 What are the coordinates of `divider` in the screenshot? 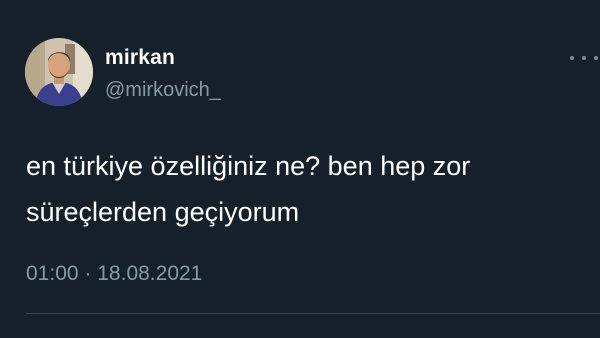 It's located at (313, 313).